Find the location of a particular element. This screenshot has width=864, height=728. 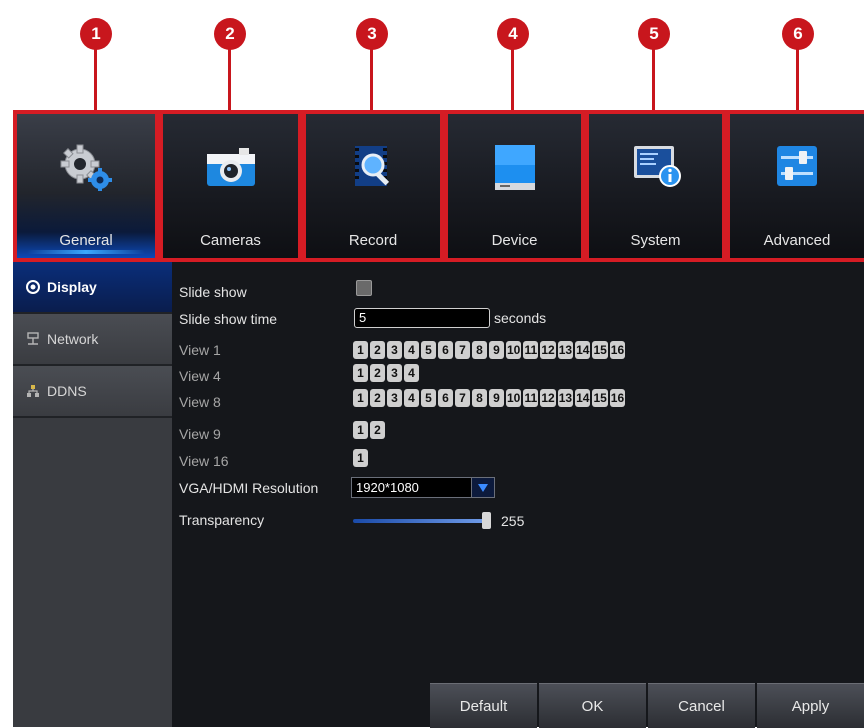

camera-icon is located at coordinates (230, 167).